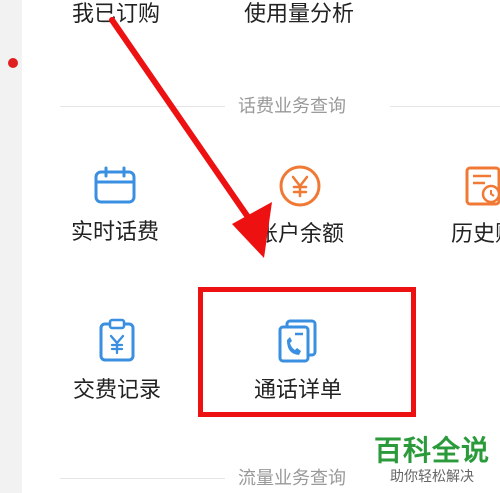 The width and height of the screenshot is (500, 493). I want to click on annotation-highlight-box, so click(307, 352).